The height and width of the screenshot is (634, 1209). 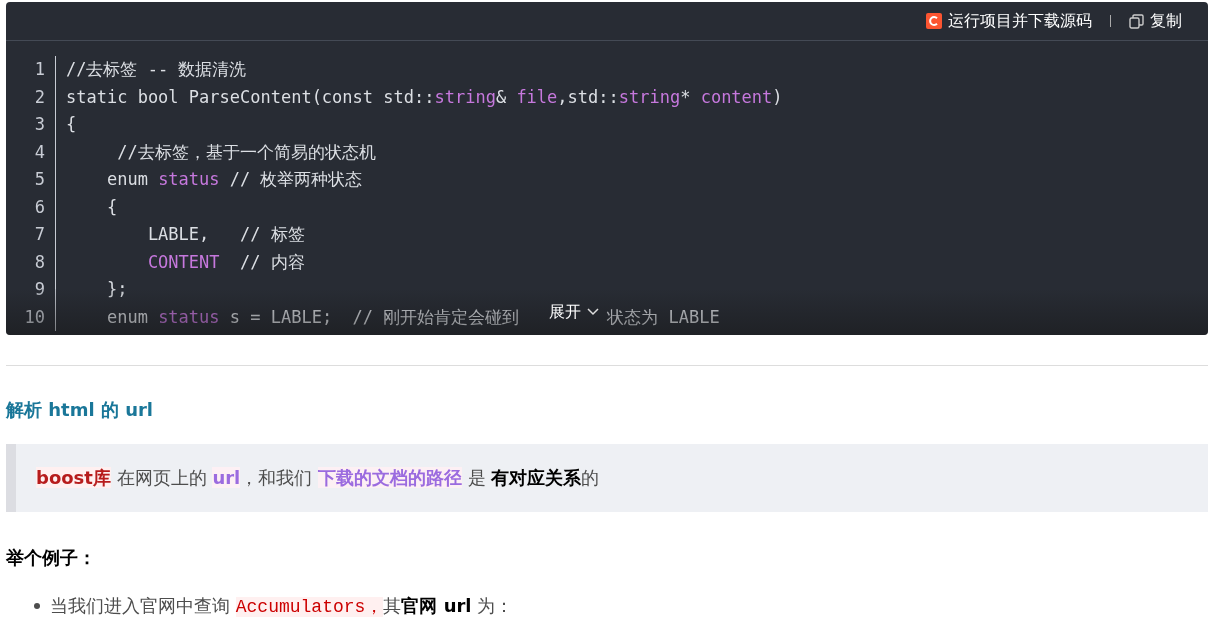 What do you see at coordinates (31, 262) in the screenshot?
I see `line-number: 8` at bounding box center [31, 262].